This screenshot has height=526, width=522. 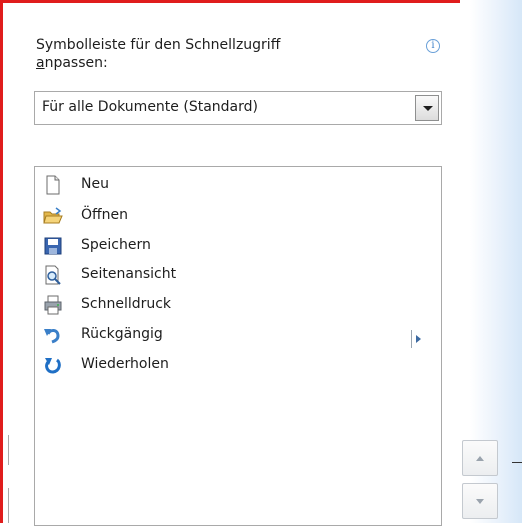 What do you see at coordinates (8, 505) in the screenshot?
I see `left-edge-line-lower` at bounding box center [8, 505].